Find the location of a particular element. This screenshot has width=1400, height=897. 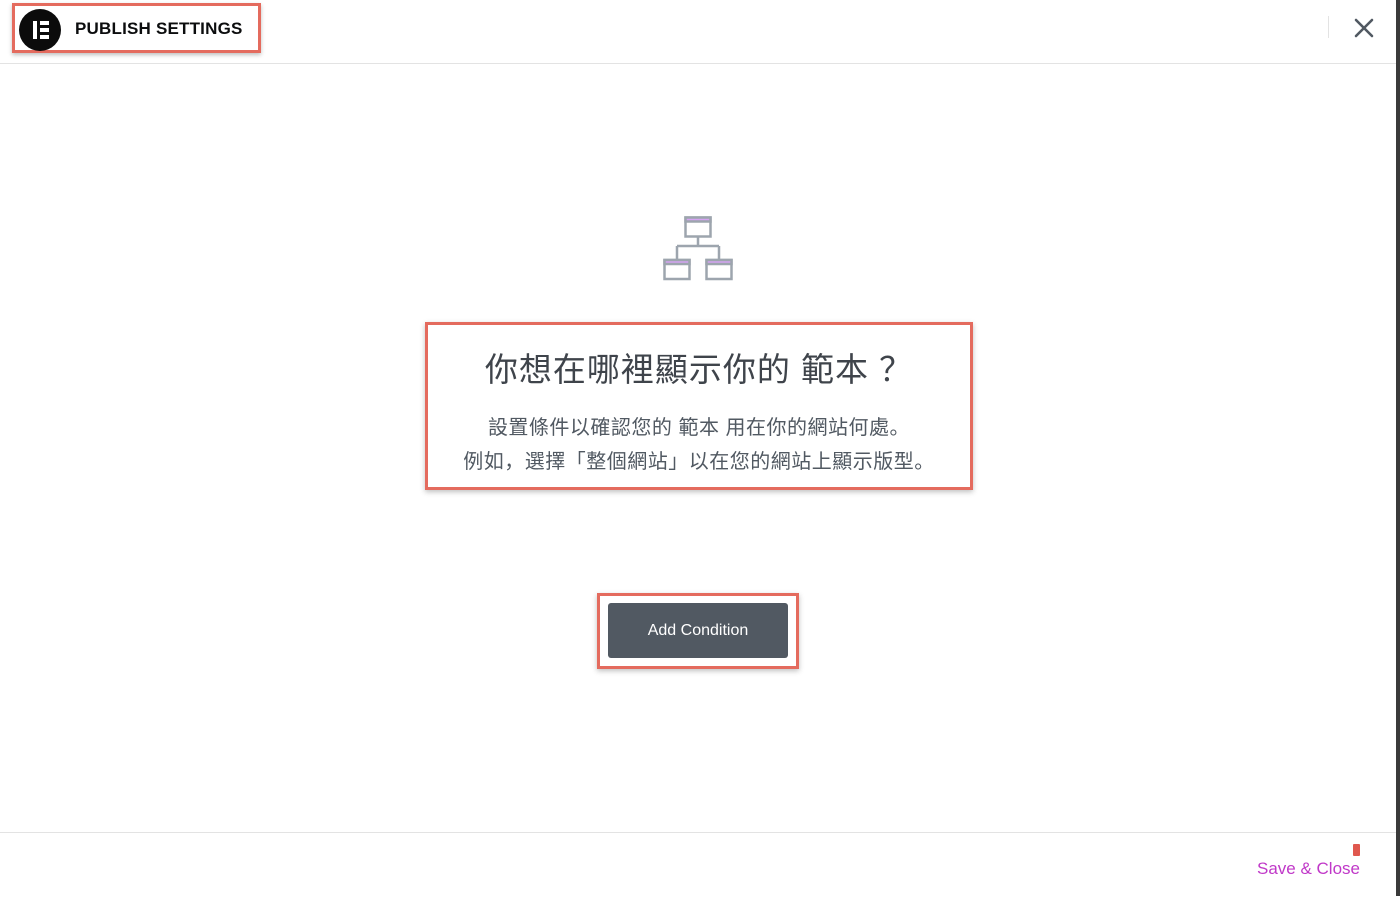

header-divider is located at coordinates (1328, 27).